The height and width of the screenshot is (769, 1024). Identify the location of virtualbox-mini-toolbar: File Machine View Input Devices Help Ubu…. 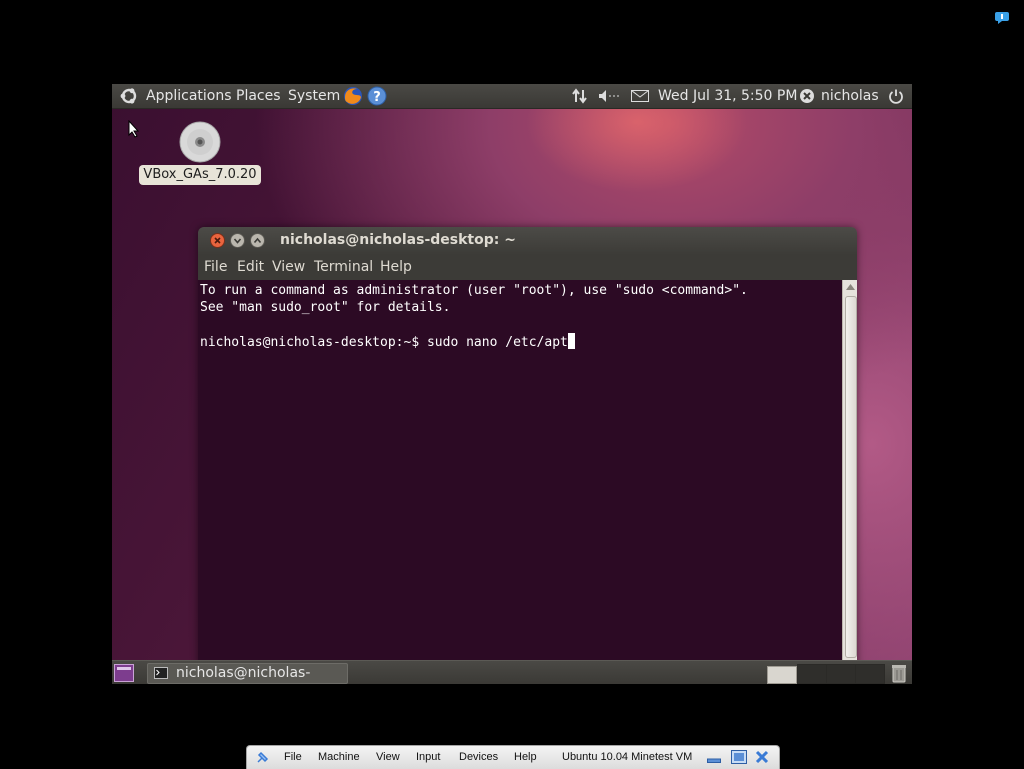
(513, 757).